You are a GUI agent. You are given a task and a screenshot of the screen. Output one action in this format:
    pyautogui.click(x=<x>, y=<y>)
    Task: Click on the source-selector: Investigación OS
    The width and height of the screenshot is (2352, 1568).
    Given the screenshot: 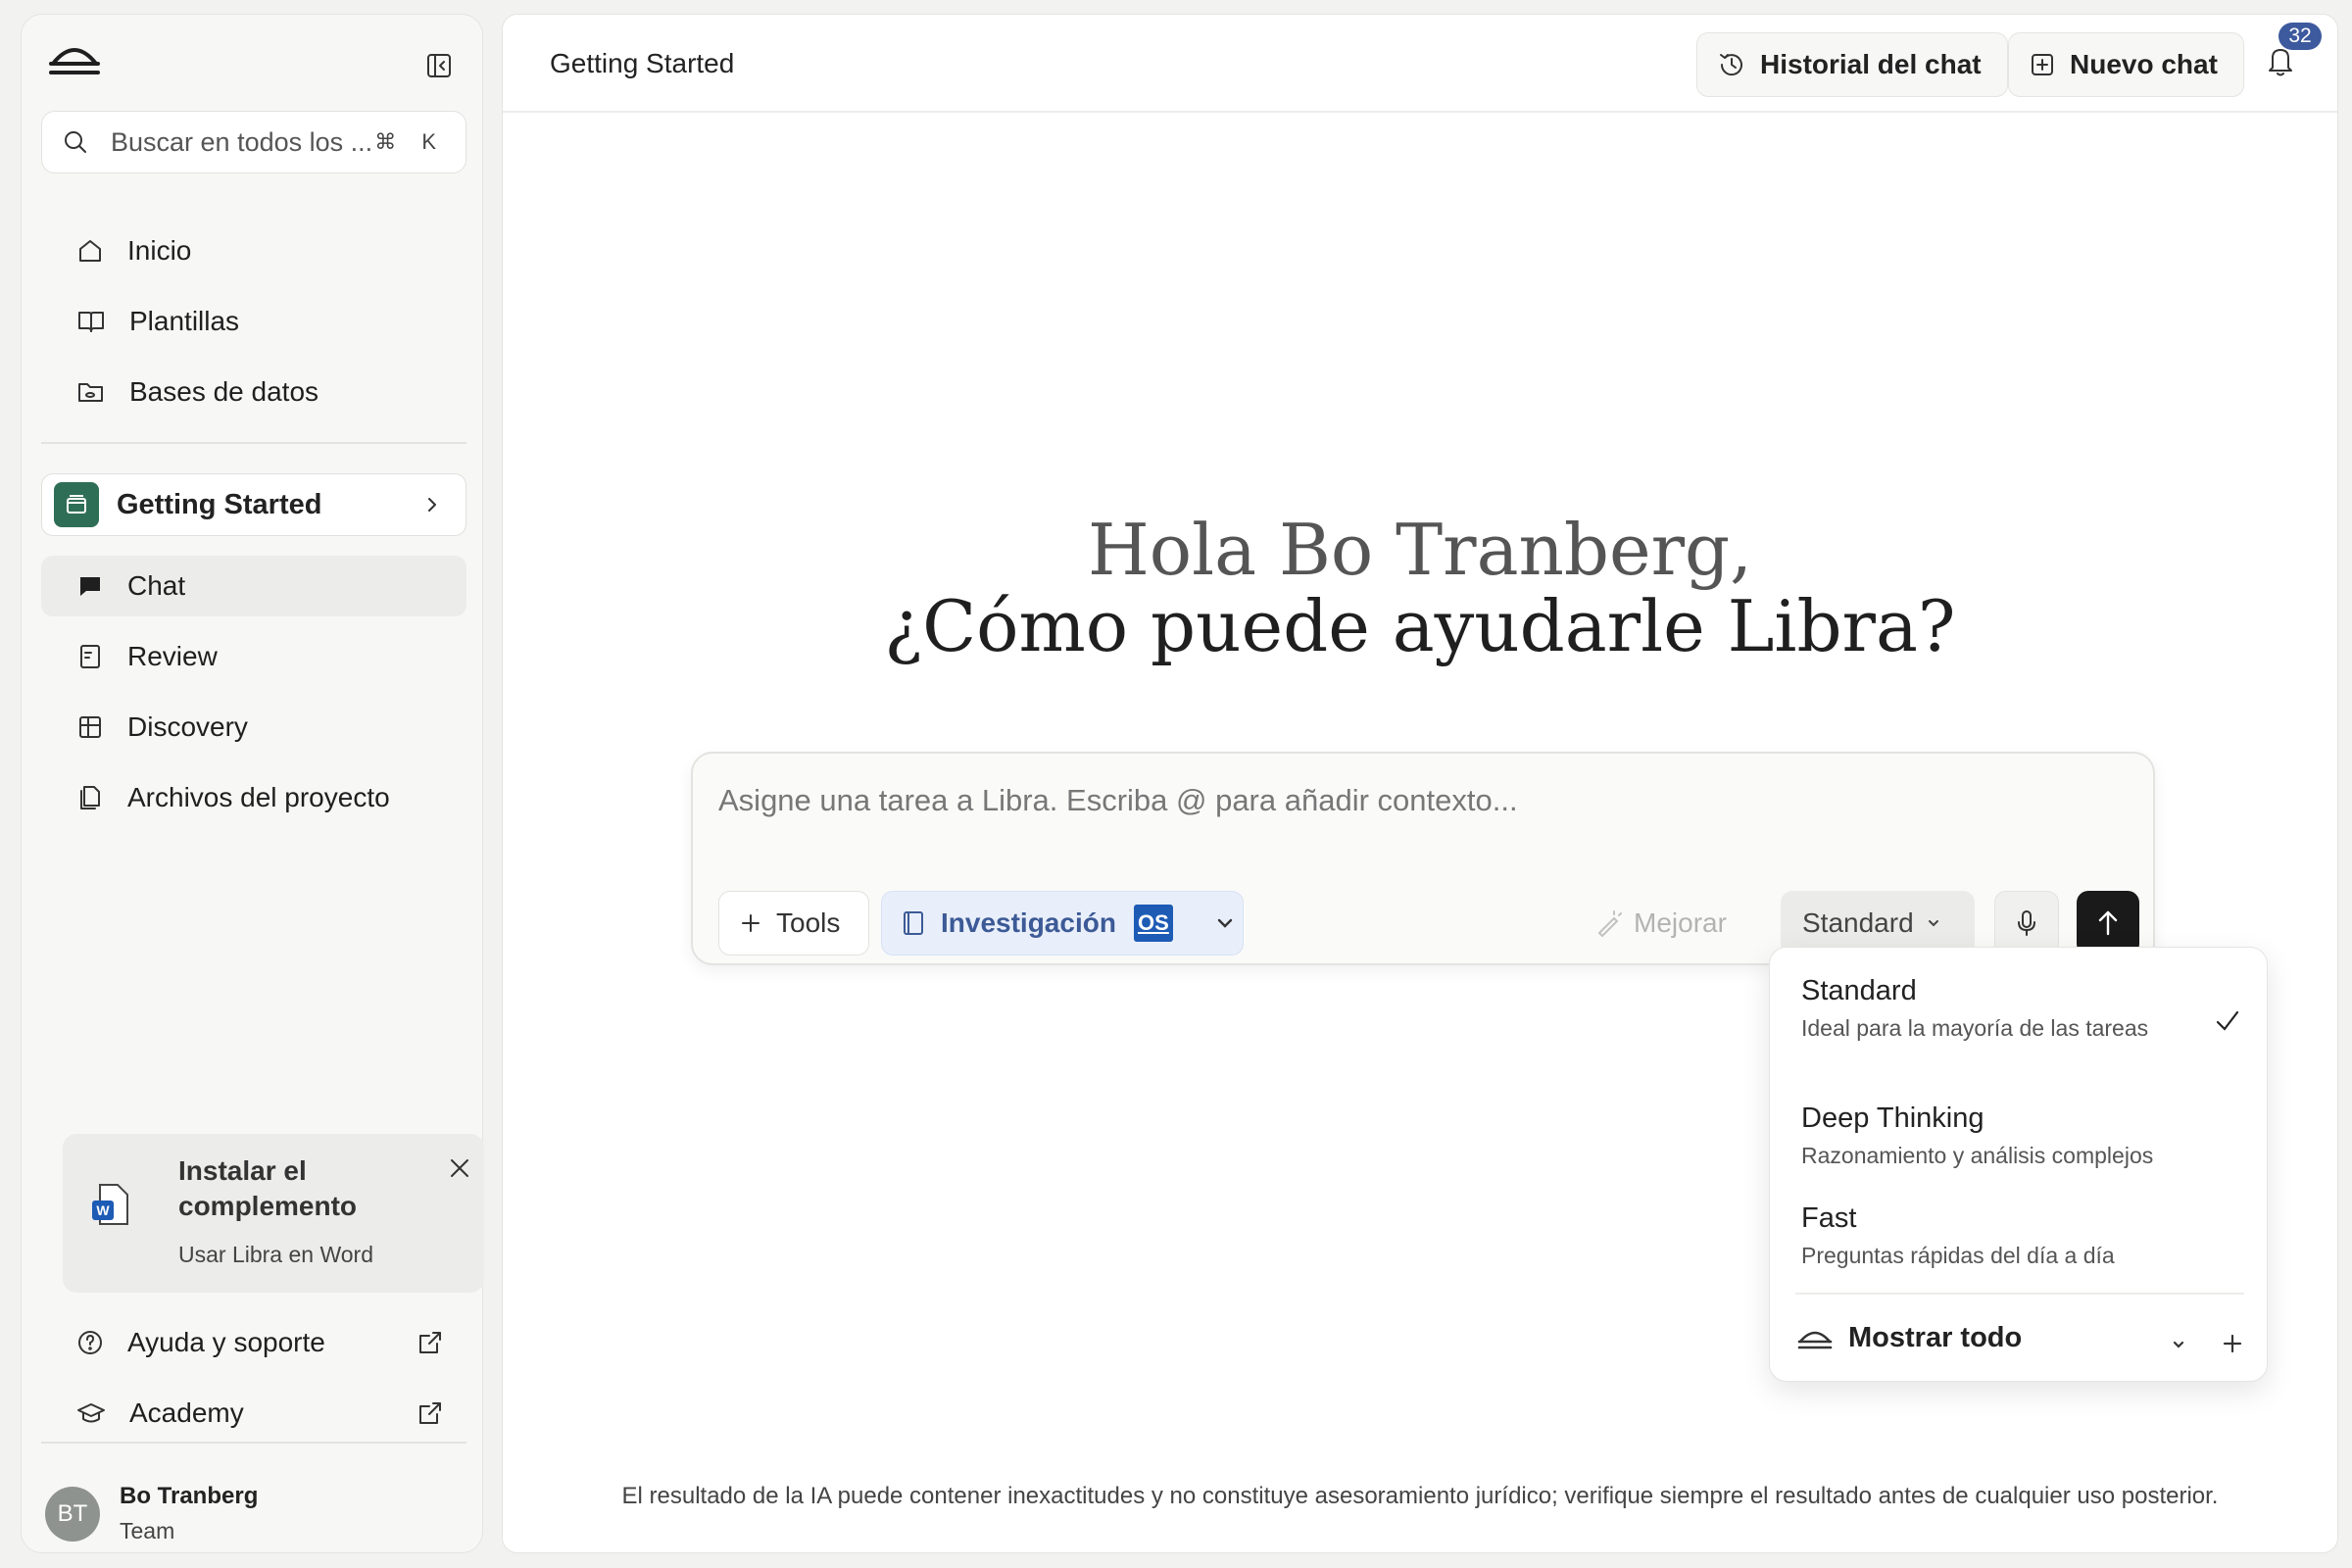 What is the action you would take?
    pyautogui.click(x=1062, y=923)
    